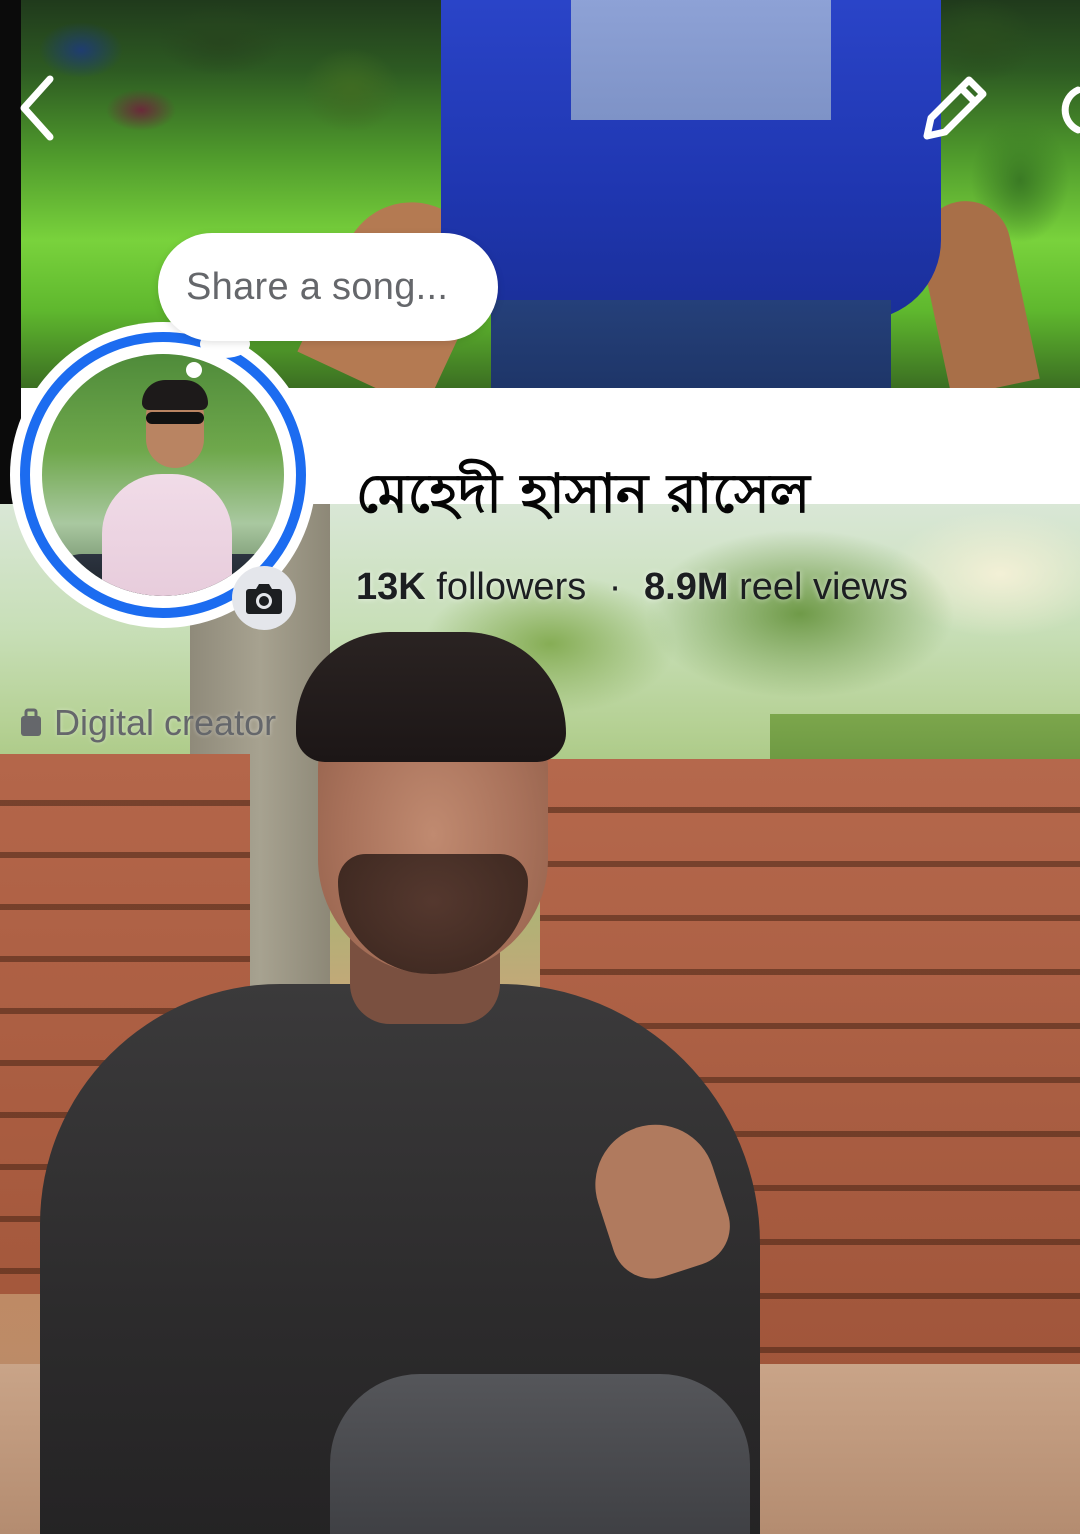 The image size is (1080, 1534). What do you see at coordinates (583, 493) in the screenshot?
I see `profile-name: মেহেদী হাসান রাসেল` at bounding box center [583, 493].